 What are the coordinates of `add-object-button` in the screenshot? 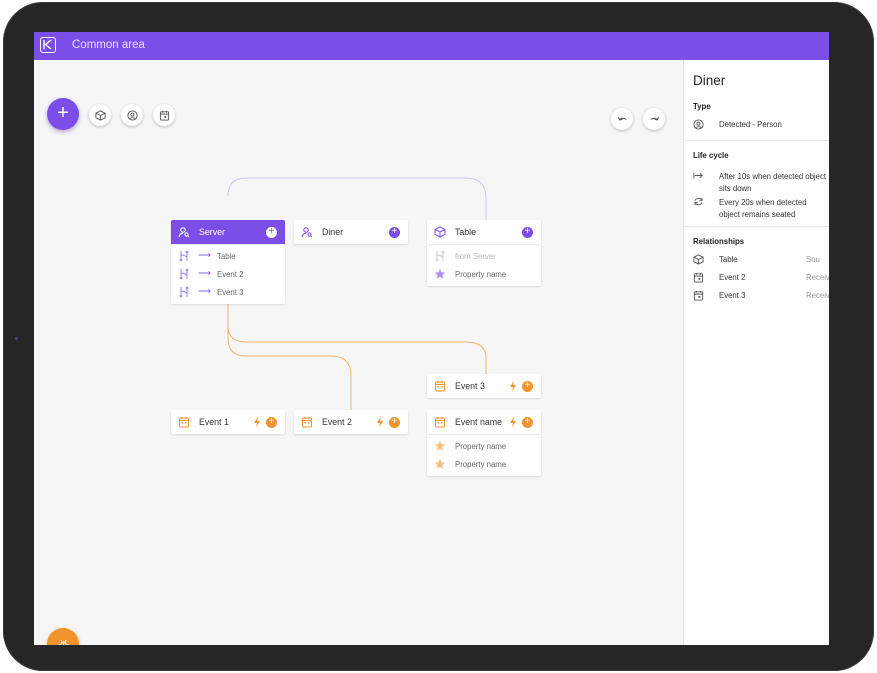 It's located at (100, 115).